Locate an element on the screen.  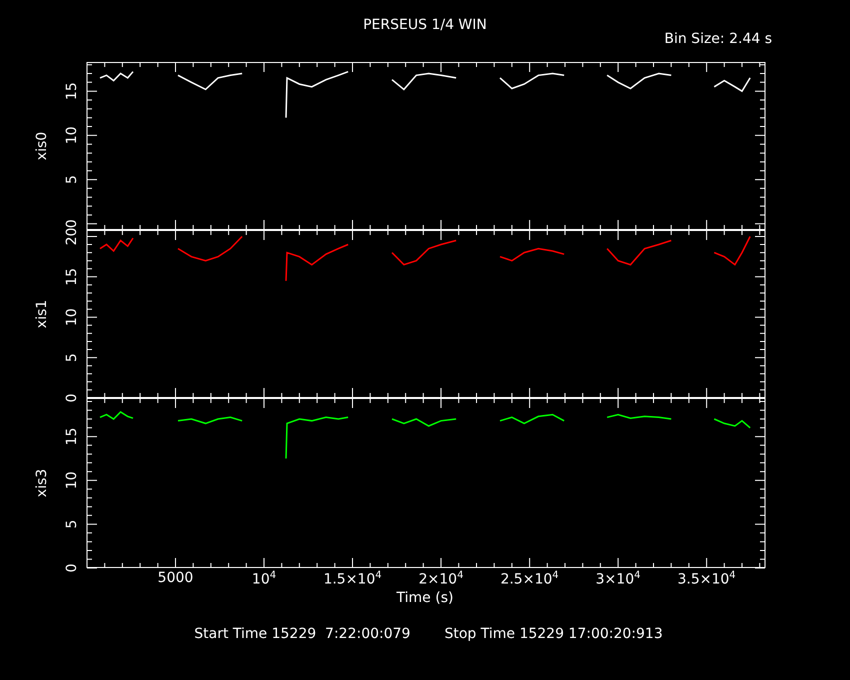
axis-tick-label: 2.5×10$^{4}$ is located at coordinates (529, 579).